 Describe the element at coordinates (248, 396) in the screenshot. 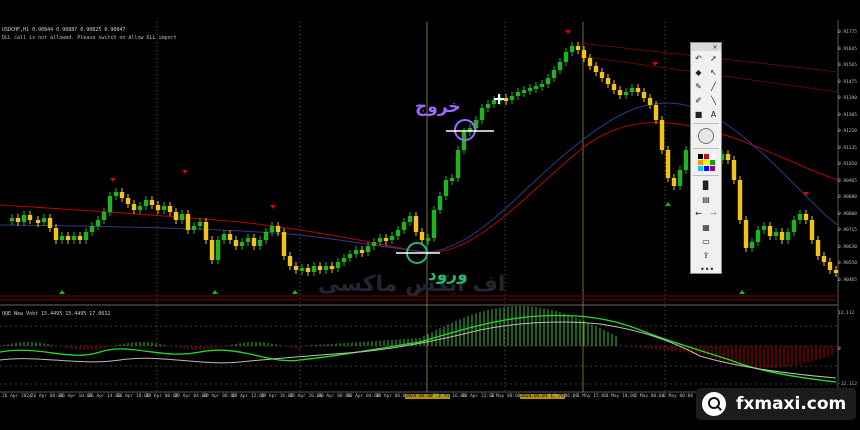

I see `time-tick: 29 Apr 12:00` at that location.